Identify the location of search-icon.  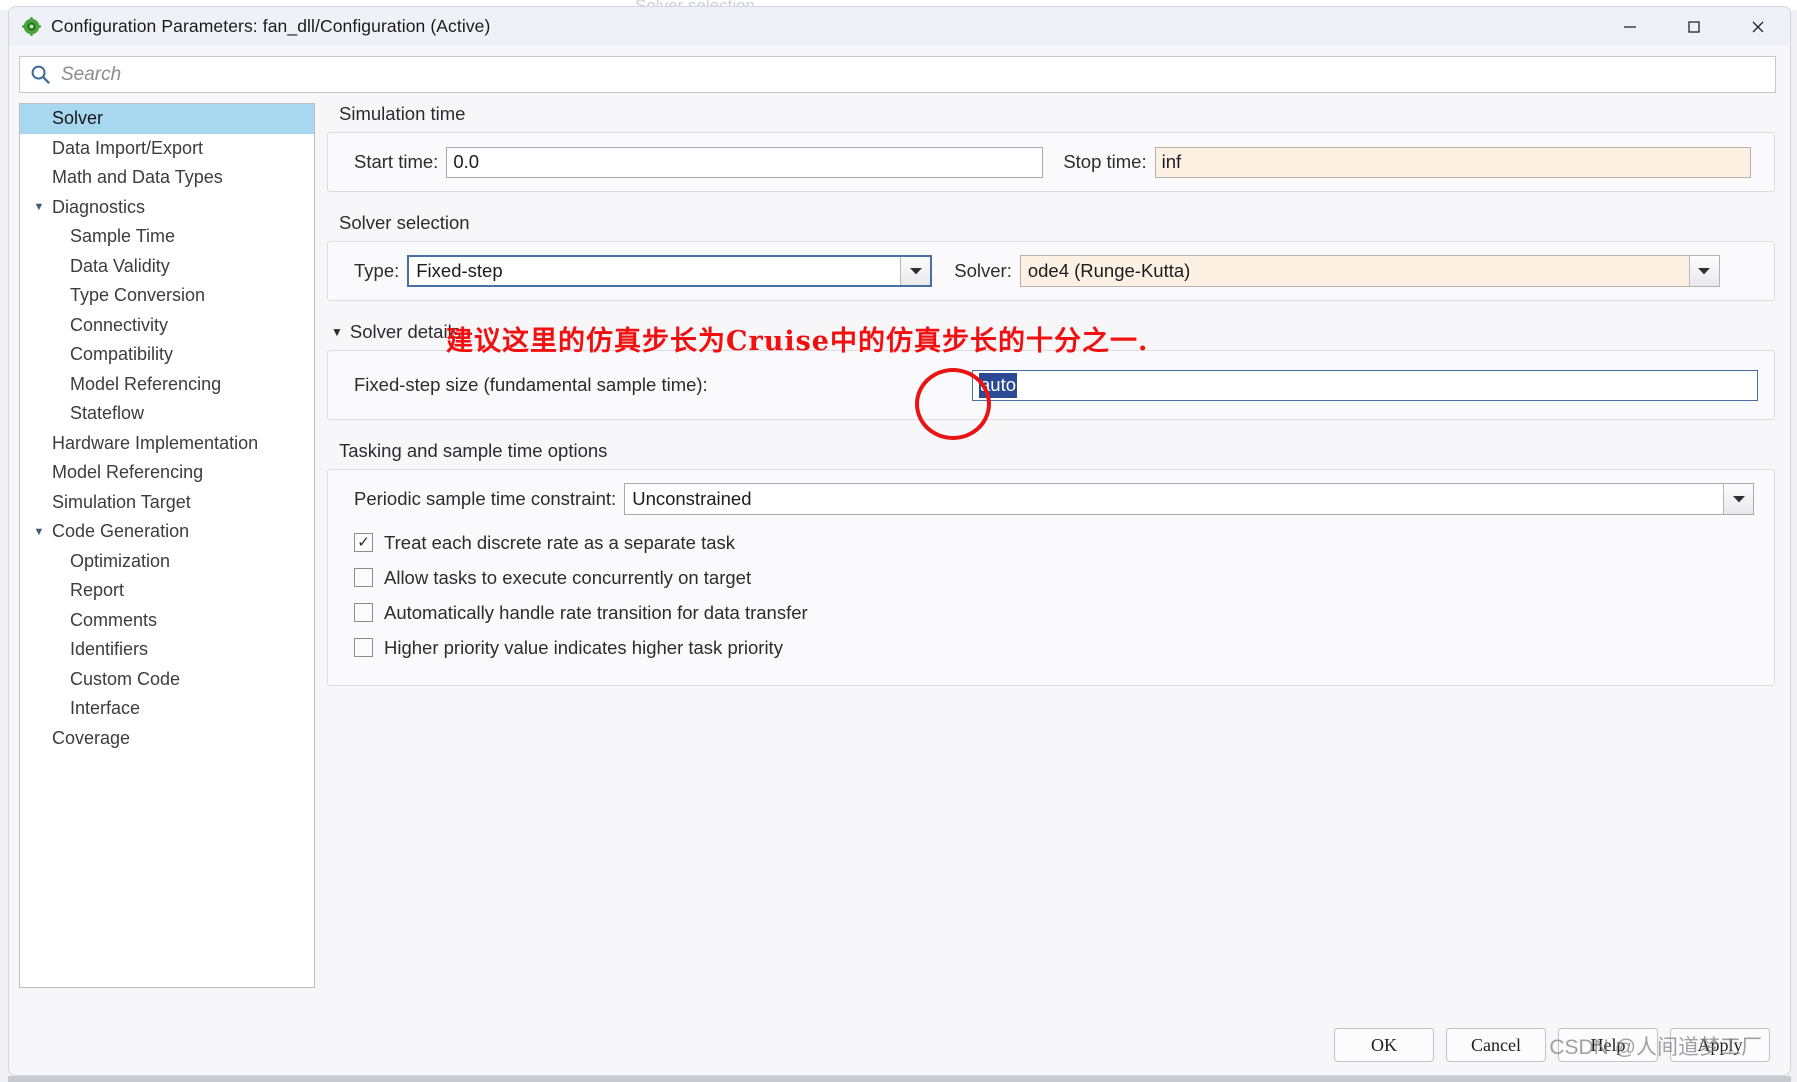
(40, 74).